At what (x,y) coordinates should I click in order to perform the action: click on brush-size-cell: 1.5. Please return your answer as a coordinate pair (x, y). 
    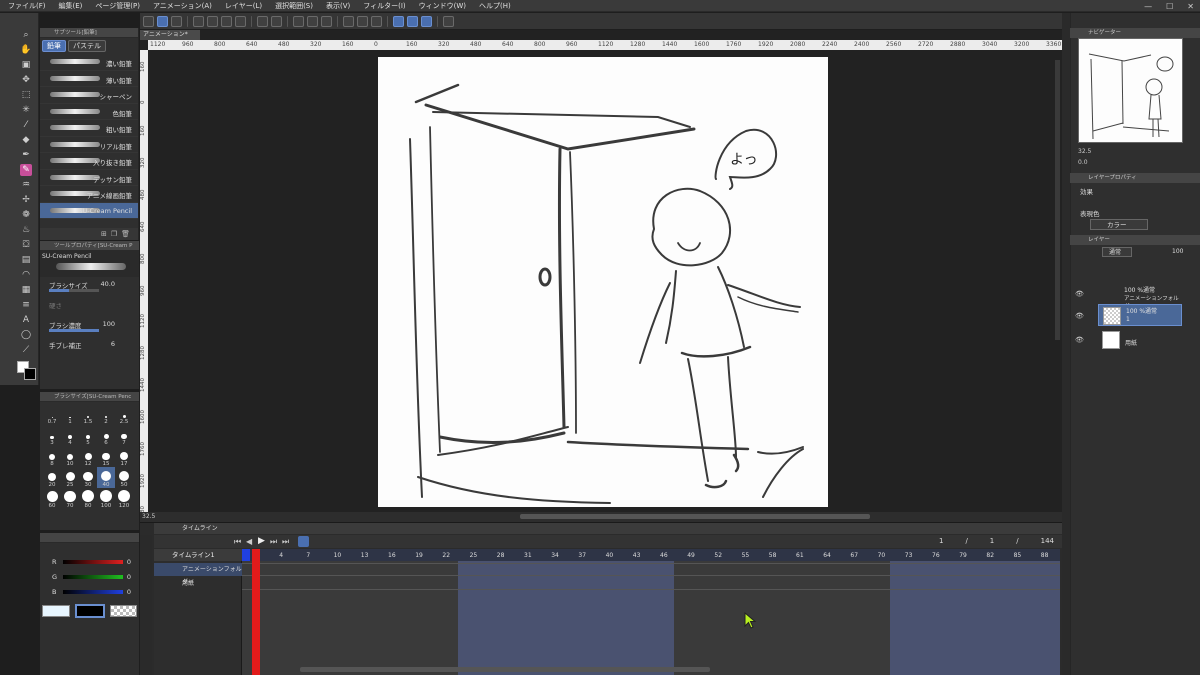
    Looking at the image, I should click on (88, 414).